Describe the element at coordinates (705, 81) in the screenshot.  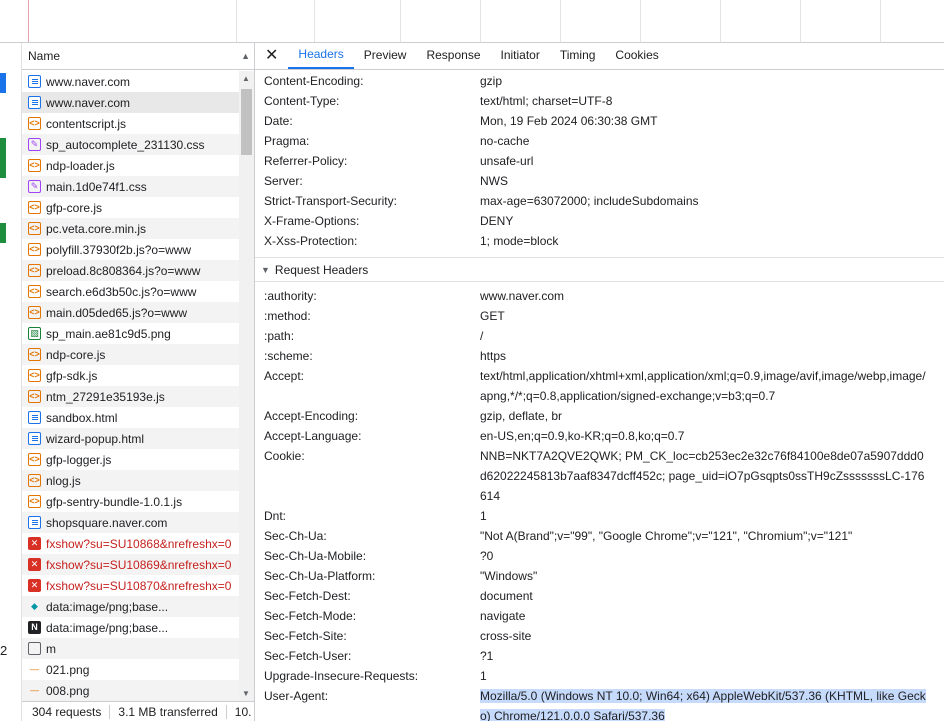
I see `header-value: gzip` at that location.